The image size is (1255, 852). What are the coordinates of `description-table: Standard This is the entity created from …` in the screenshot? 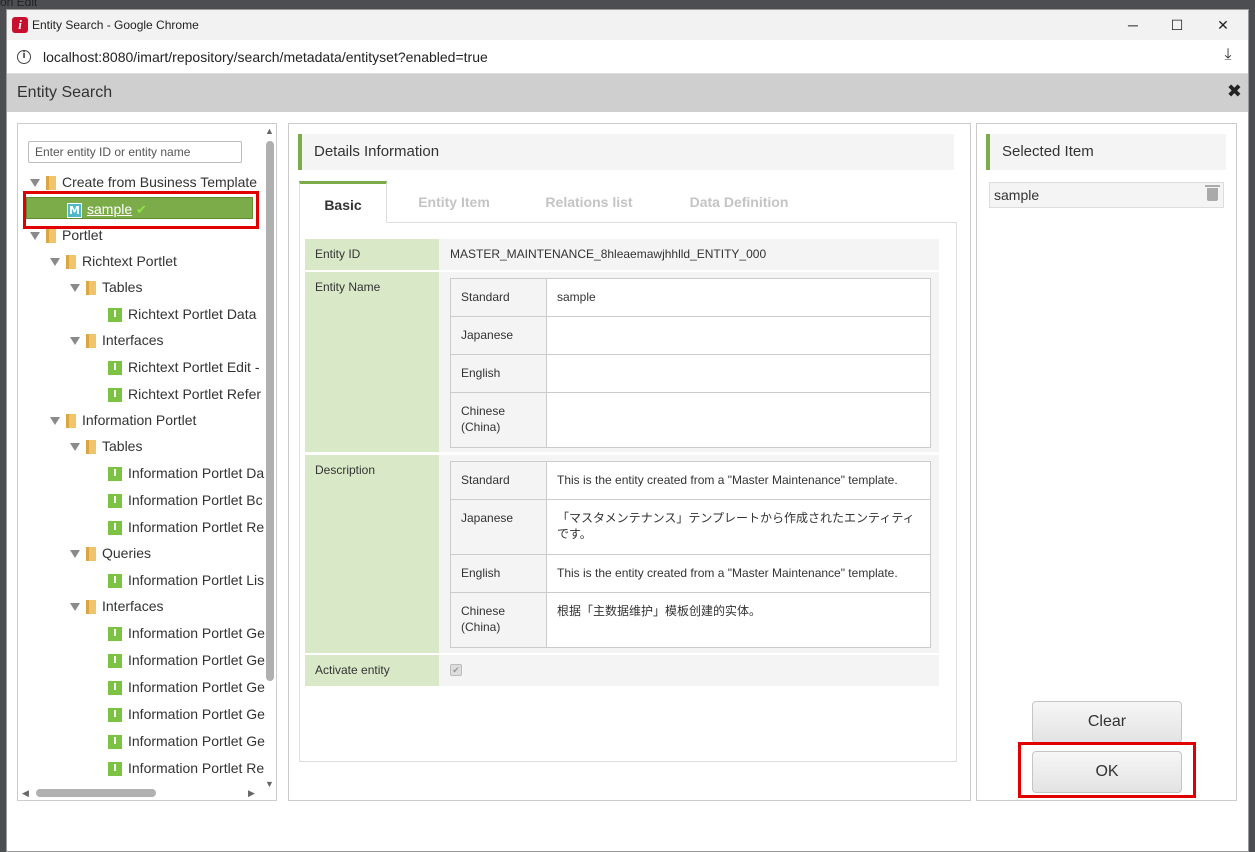 It's located at (690, 554).